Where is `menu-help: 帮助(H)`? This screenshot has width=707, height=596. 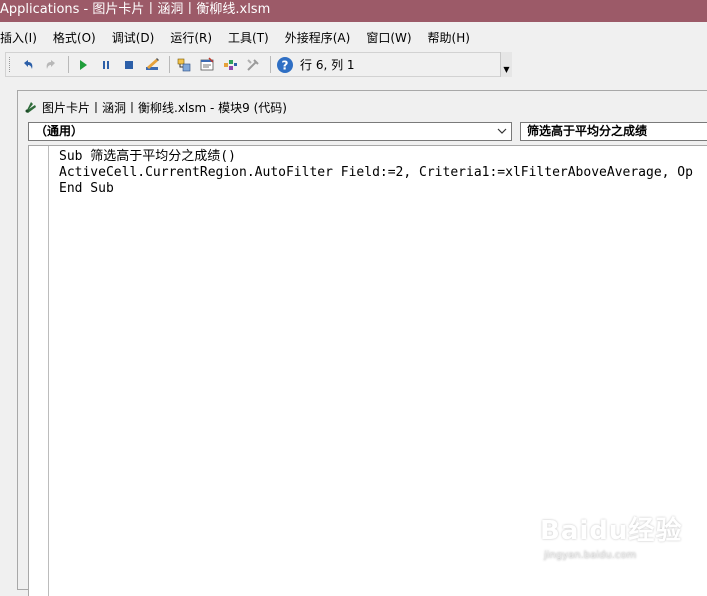
menu-help: 帮助(H) is located at coordinates (449, 38).